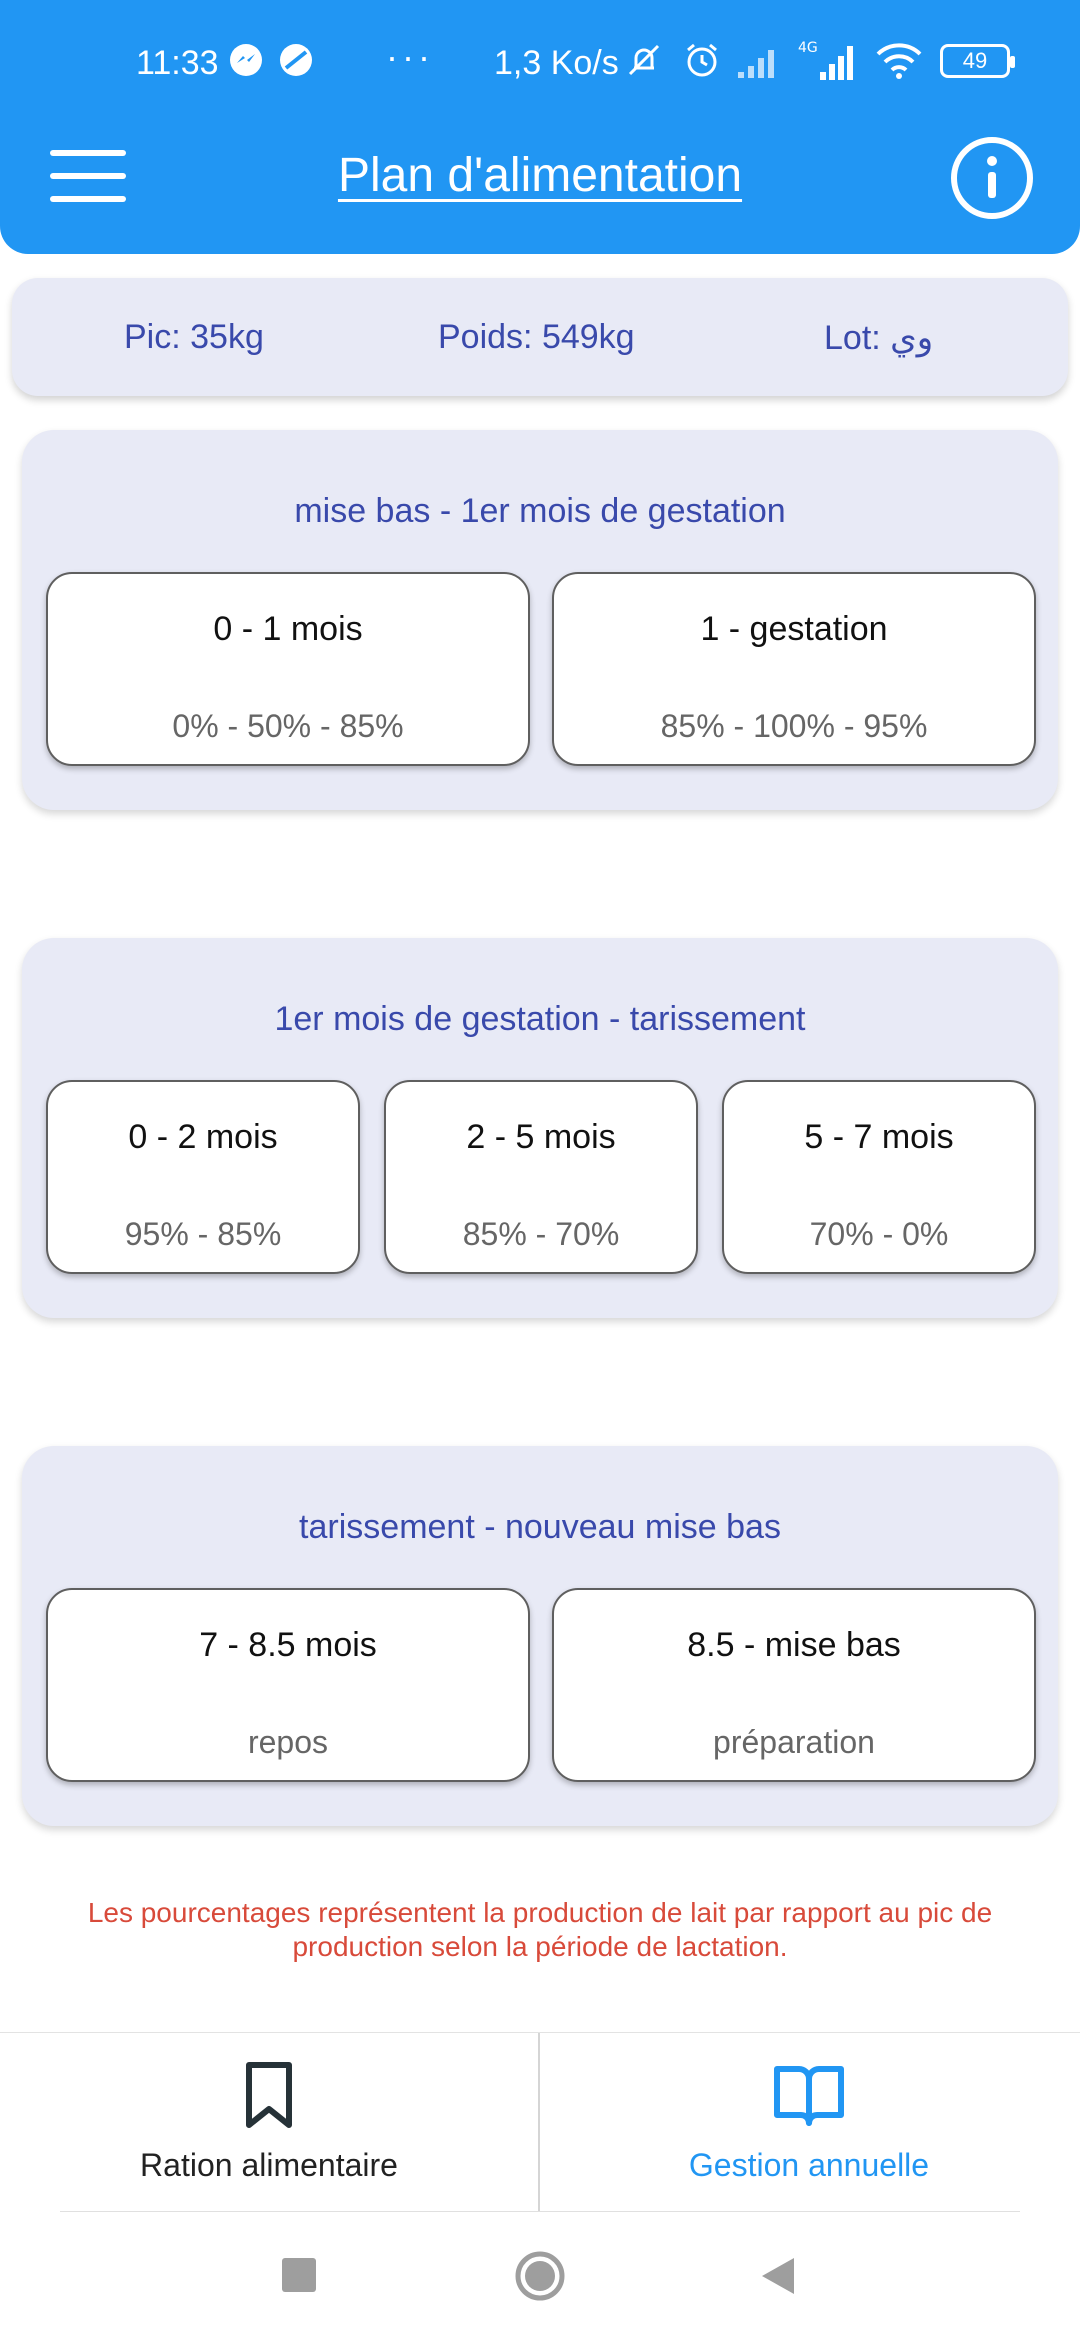  I want to click on network-type: 4G, so click(808, 48).